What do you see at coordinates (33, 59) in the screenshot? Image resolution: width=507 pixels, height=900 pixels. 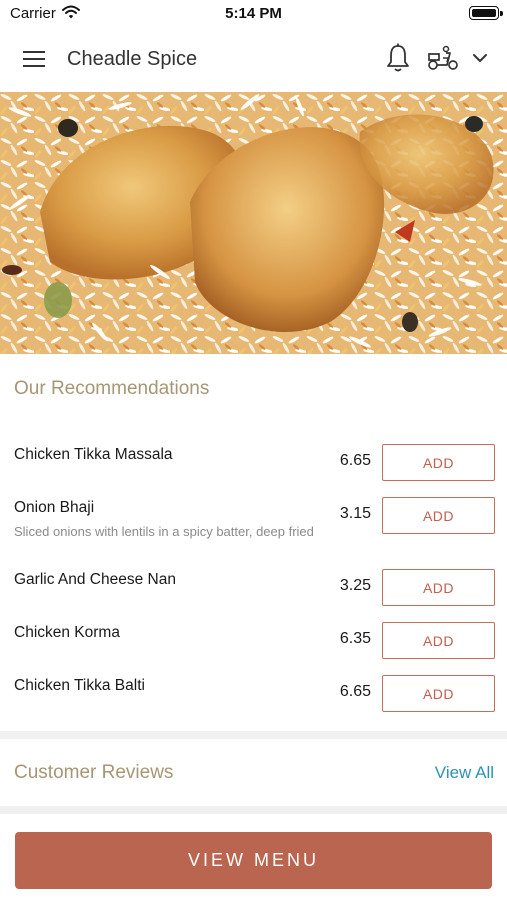 I see `hamburger-menu-icon` at bounding box center [33, 59].